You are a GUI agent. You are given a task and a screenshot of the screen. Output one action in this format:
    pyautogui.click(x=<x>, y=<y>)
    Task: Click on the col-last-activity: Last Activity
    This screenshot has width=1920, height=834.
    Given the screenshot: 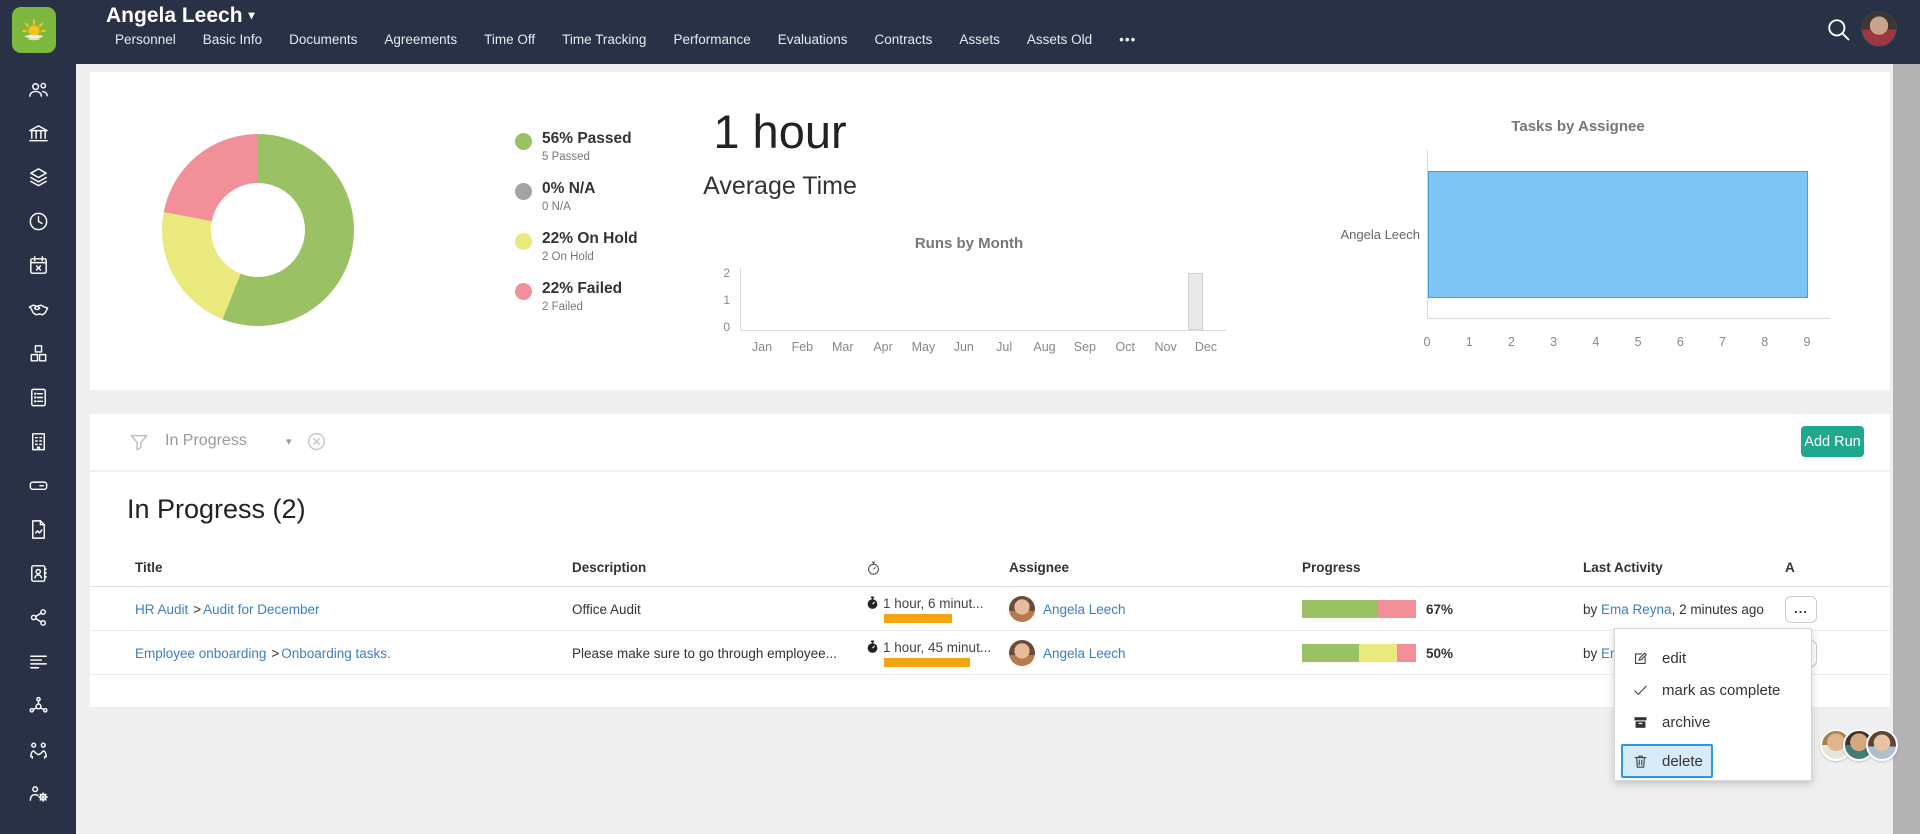 What is the action you would take?
    pyautogui.click(x=1623, y=567)
    